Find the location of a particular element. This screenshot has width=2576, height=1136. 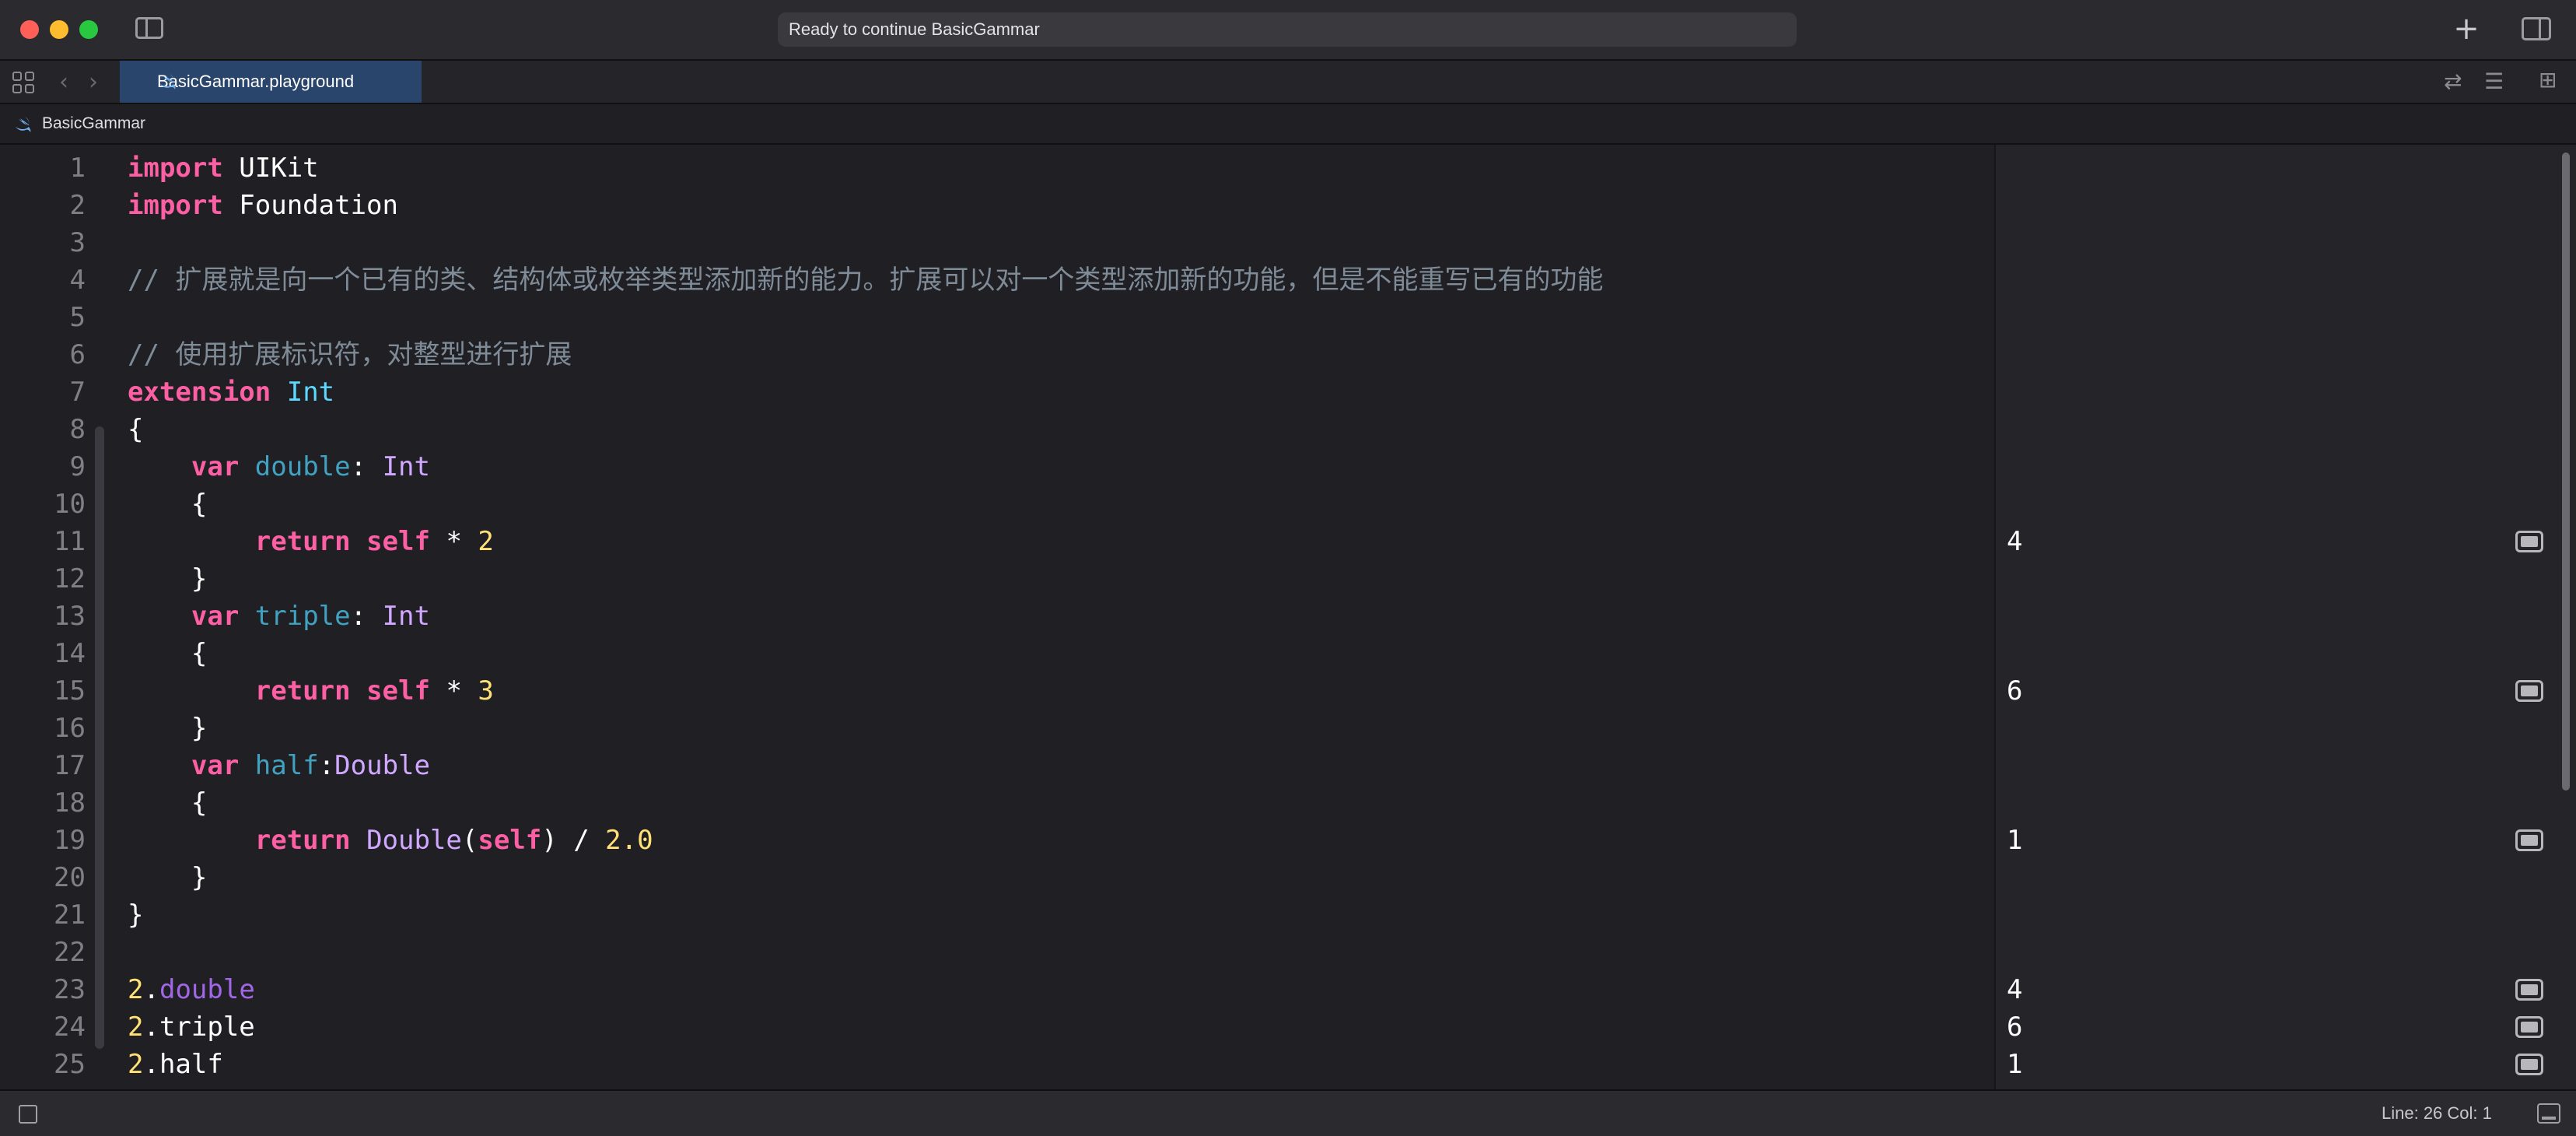

code-line: 20 } is located at coordinates (131, 877).